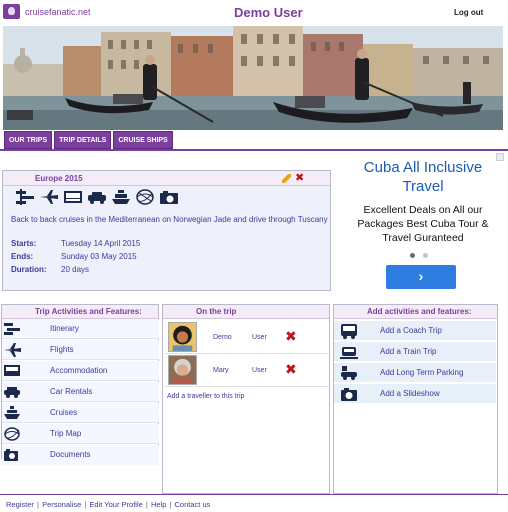  I want to click on nav-divider, so click(254, 150).